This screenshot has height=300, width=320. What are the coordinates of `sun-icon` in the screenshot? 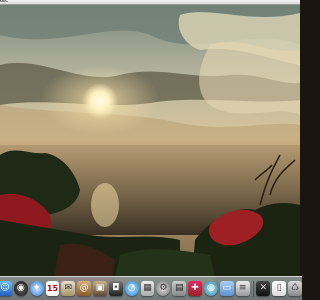 It's located at (100, 101).